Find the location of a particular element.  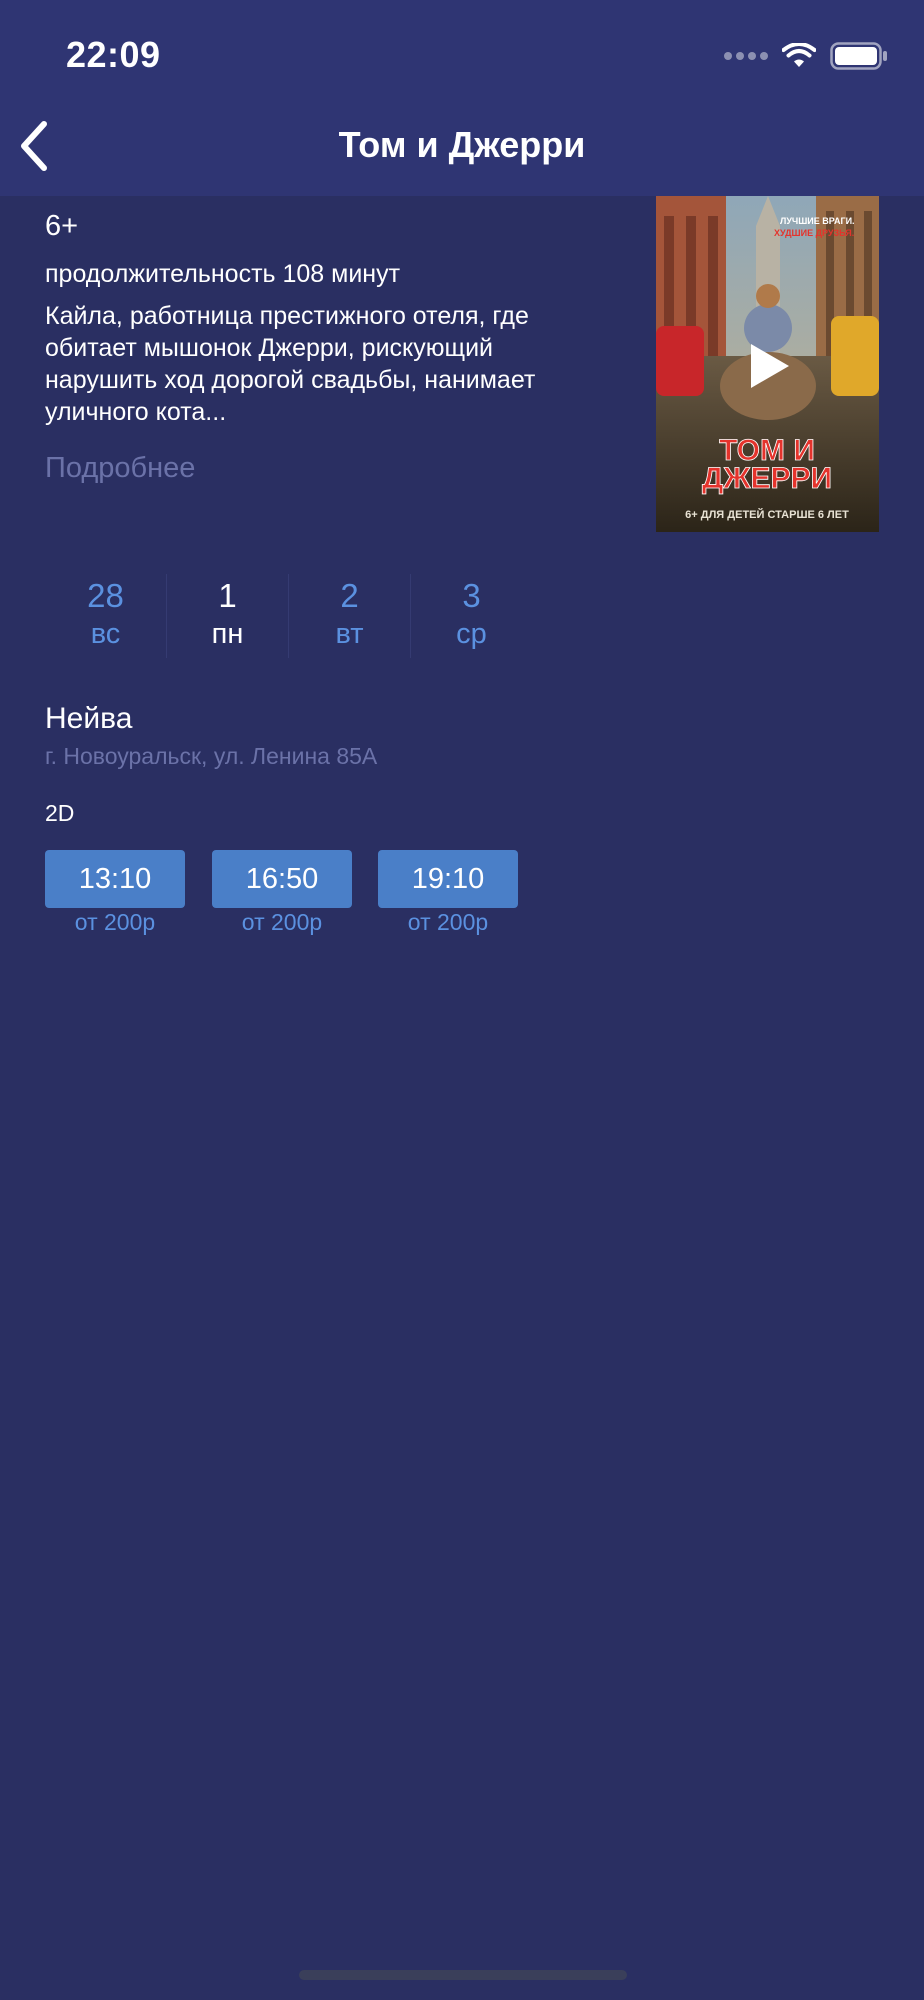

day-tab-3: 3 ср is located at coordinates (471, 616).